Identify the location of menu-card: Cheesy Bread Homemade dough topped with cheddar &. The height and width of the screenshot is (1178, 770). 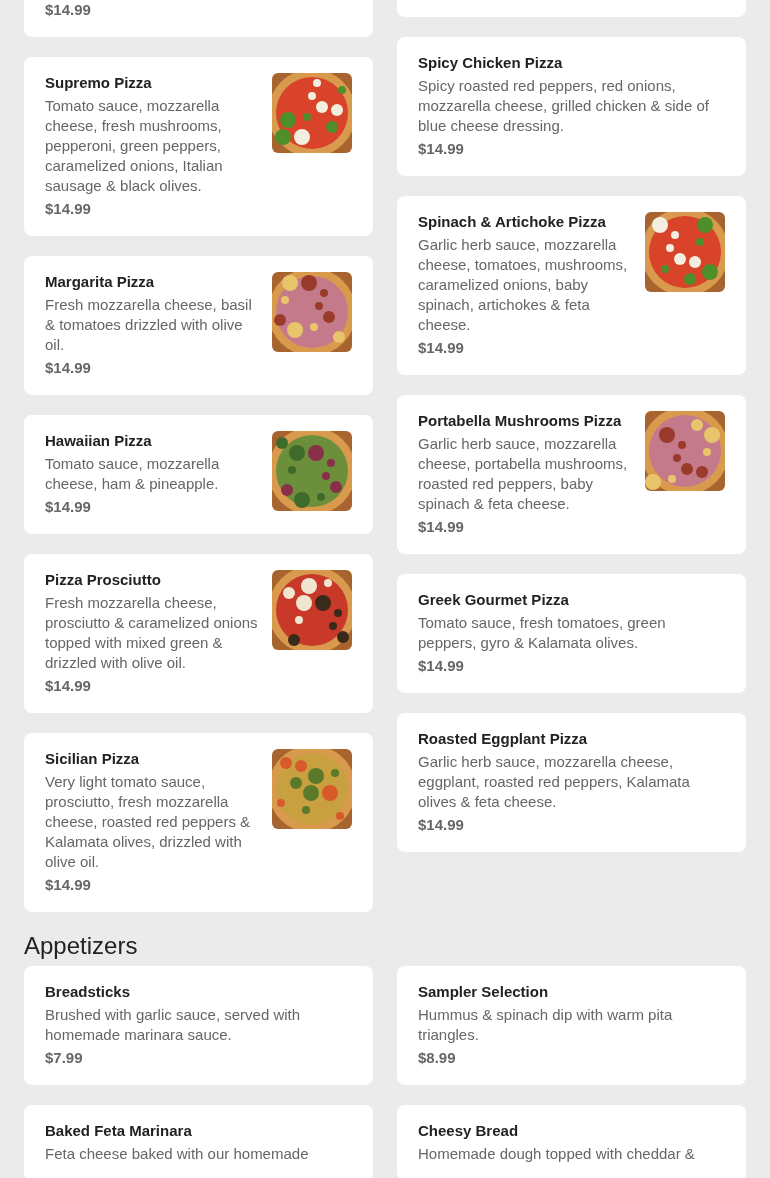
(571, 1141).